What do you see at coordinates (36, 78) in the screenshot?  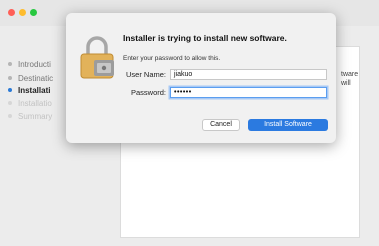 I see `step-label: Destinatic` at bounding box center [36, 78].